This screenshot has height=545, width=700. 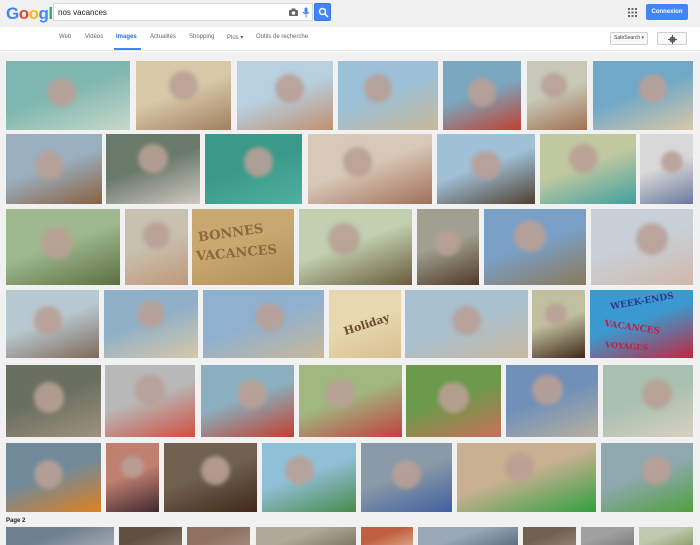 What do you see at coordinates (127, 49) in the screenshot?
I see `active-tab-indicator` at bounding box center [127, 49].